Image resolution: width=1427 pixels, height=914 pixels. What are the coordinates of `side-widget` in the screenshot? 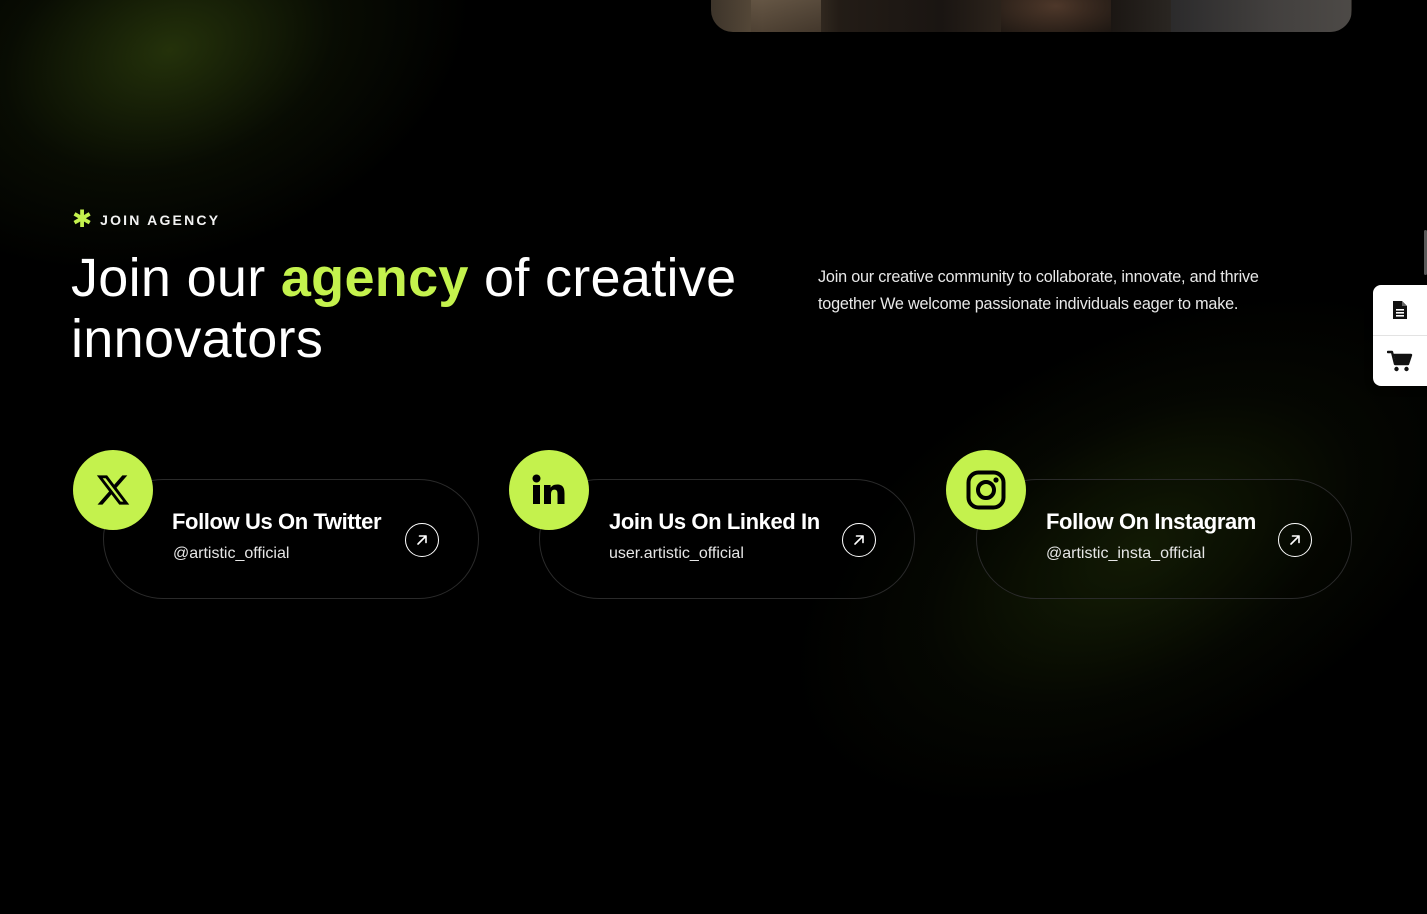 It's located at (1400, 335).